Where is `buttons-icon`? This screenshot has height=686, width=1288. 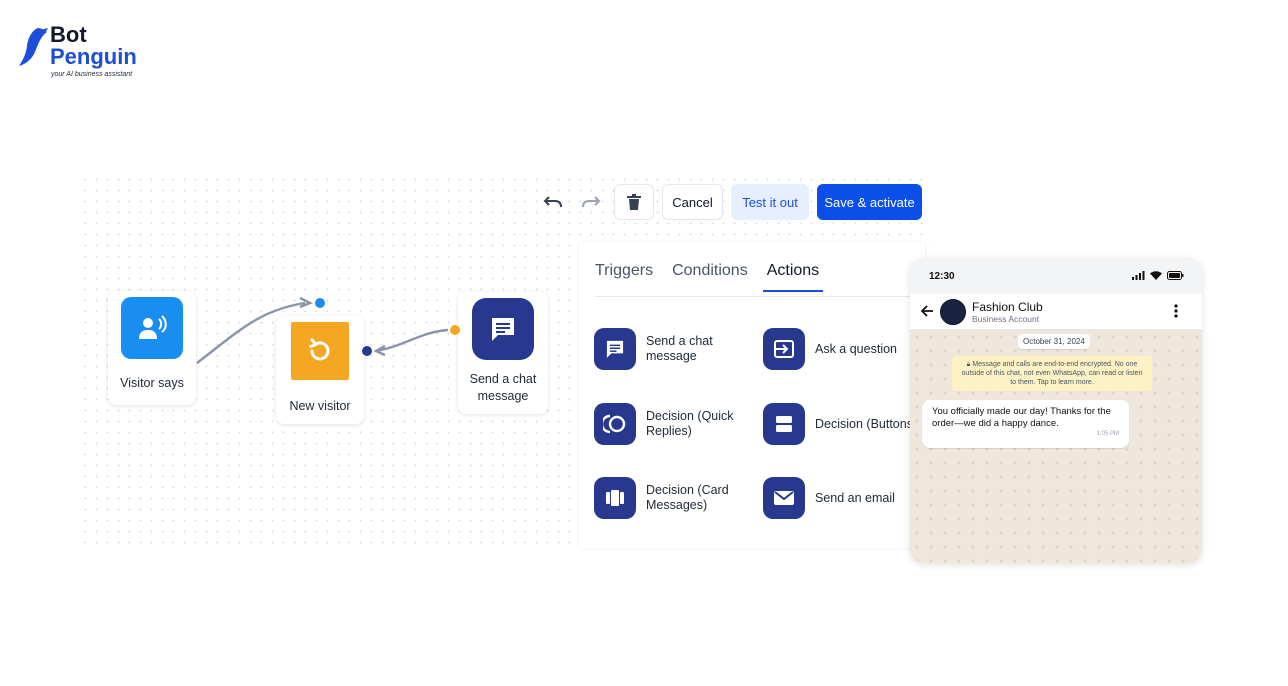
buttons-icon is located at coordinates (784, 424).